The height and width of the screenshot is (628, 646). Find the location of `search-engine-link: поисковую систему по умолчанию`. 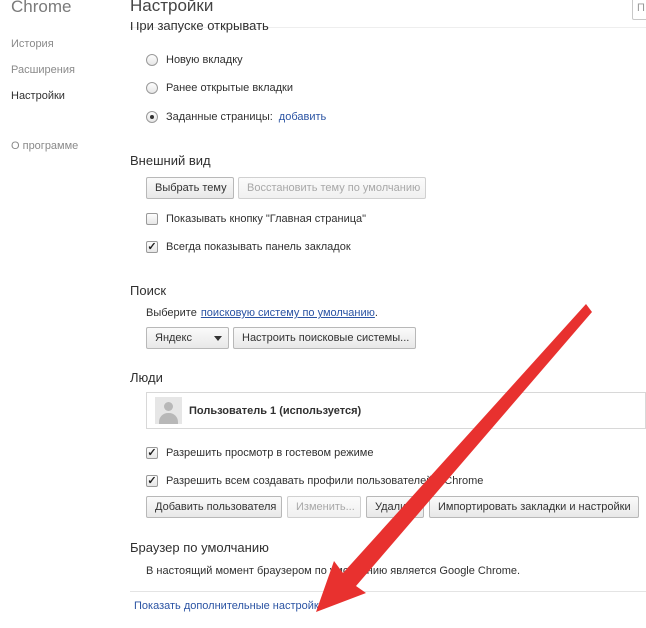

search-engine-link: поисковую систему по умолчанию is located at coordinates (288, 313).